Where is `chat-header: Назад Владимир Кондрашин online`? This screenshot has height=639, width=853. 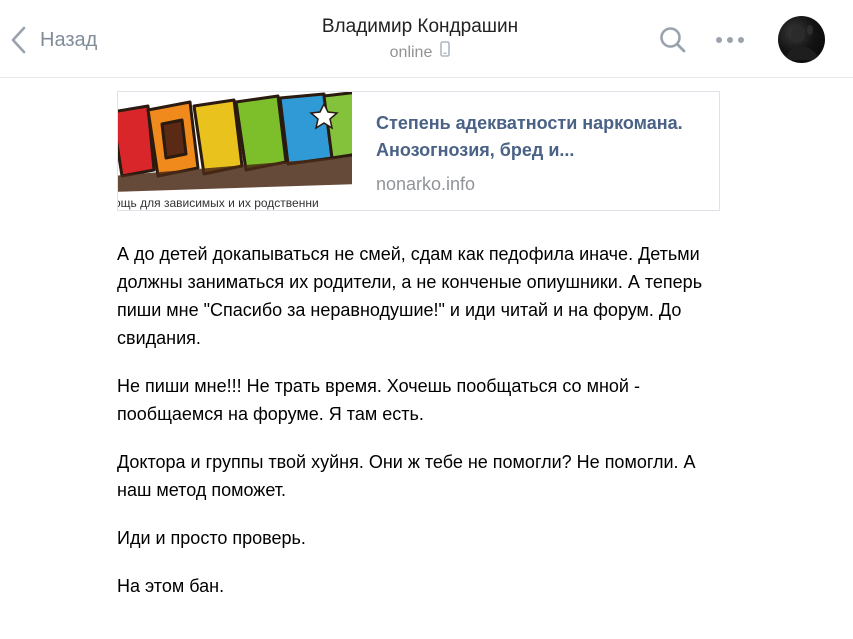
chat-header: Назад Владимир Кондрашин online is located at coordinates (426, 39).